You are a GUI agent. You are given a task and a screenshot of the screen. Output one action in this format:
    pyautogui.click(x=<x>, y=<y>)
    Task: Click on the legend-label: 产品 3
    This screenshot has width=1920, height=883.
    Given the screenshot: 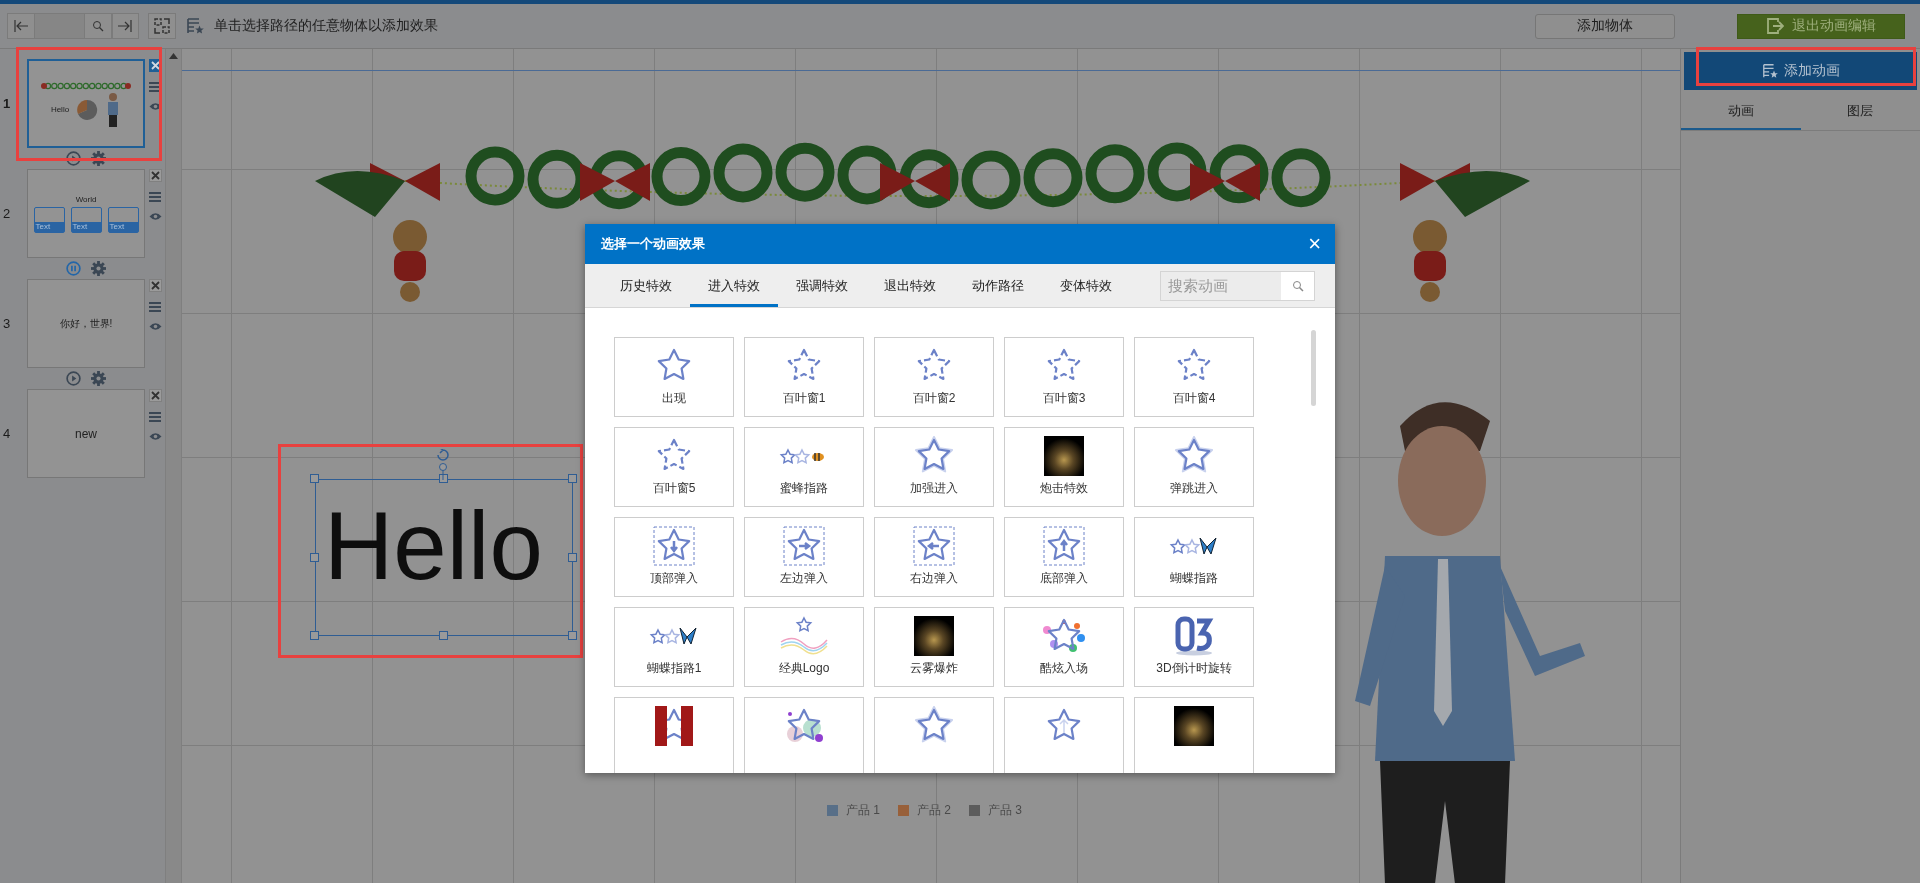 What is the action you would take?
    pyautogui.click(x=1005, y=810)
    